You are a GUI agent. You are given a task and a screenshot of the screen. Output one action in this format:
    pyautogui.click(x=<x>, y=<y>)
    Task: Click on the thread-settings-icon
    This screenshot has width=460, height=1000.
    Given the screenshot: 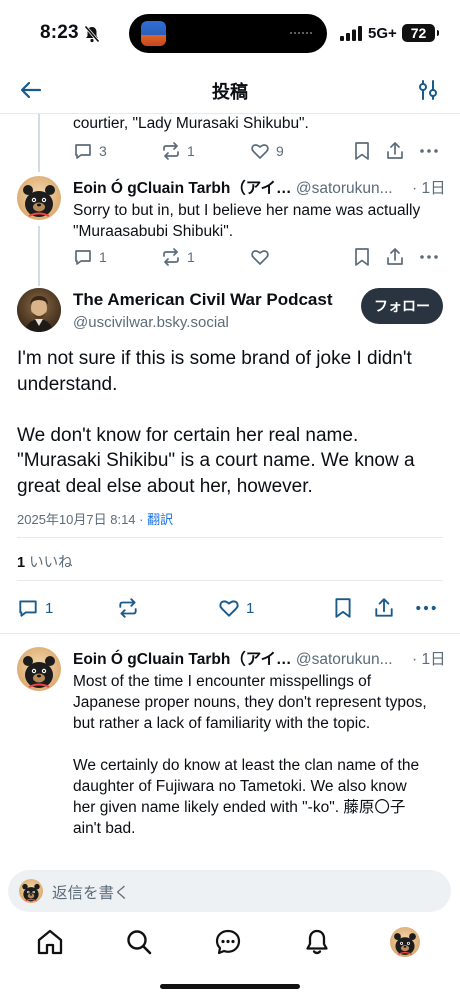 What is the action you would take?
    pyautogui.click(x=429, y=90)
    